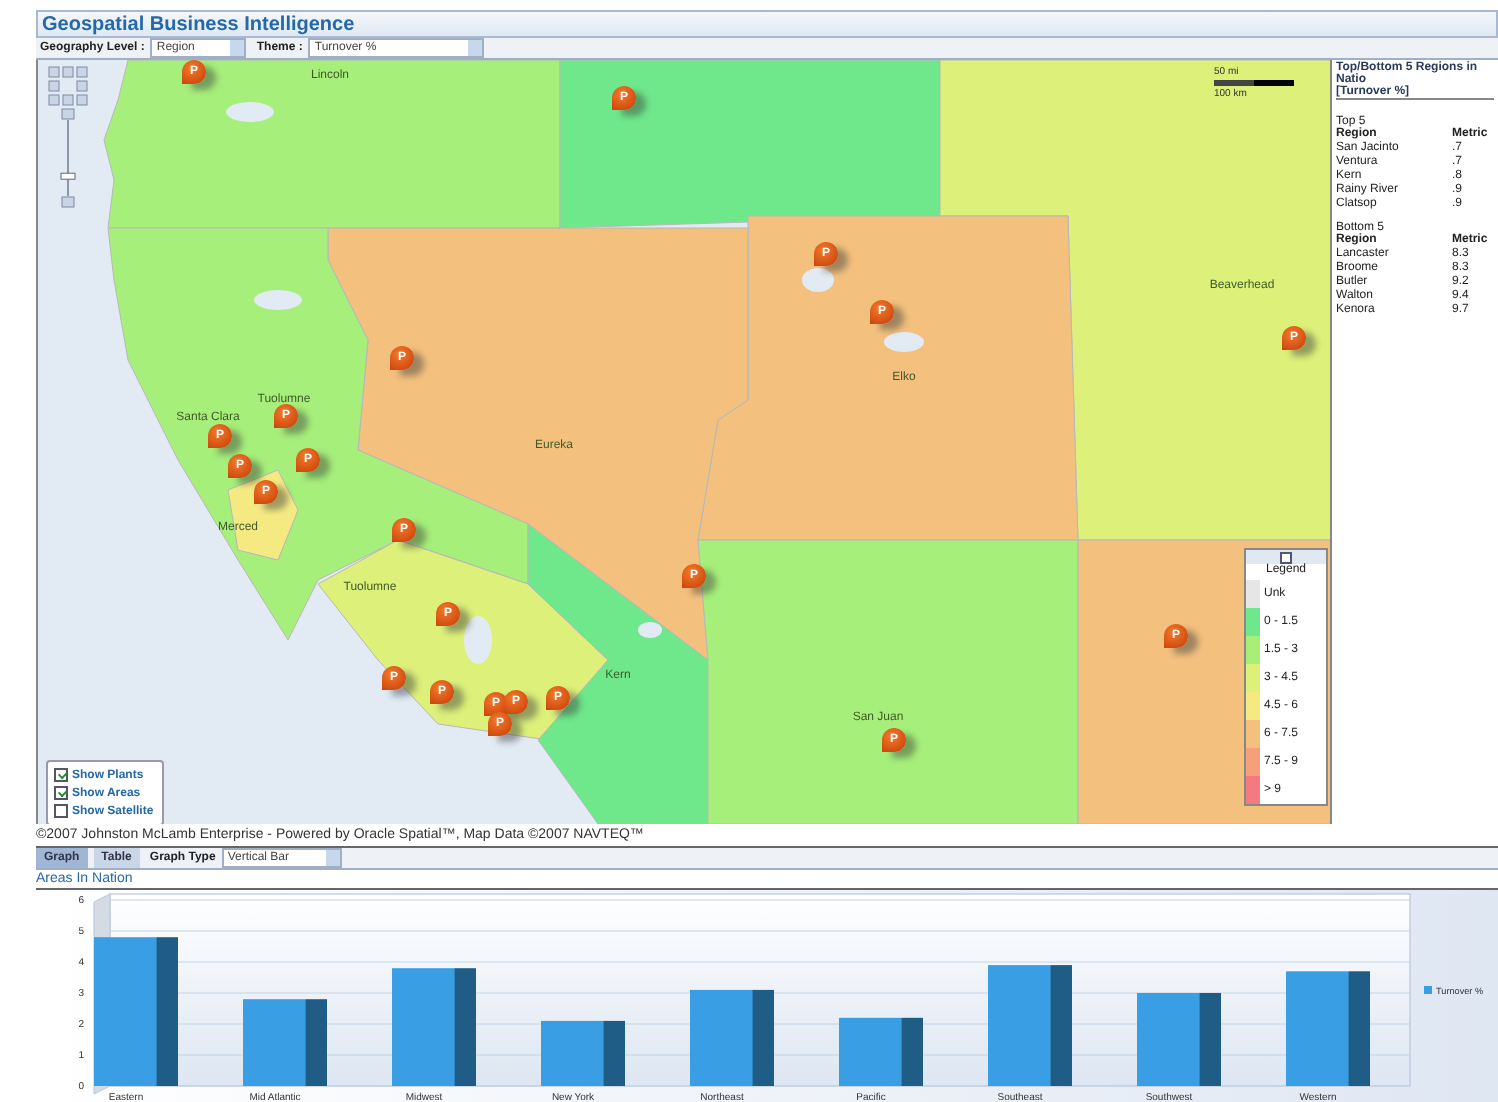  I want to click on scale-bar, so click(1254, 83).